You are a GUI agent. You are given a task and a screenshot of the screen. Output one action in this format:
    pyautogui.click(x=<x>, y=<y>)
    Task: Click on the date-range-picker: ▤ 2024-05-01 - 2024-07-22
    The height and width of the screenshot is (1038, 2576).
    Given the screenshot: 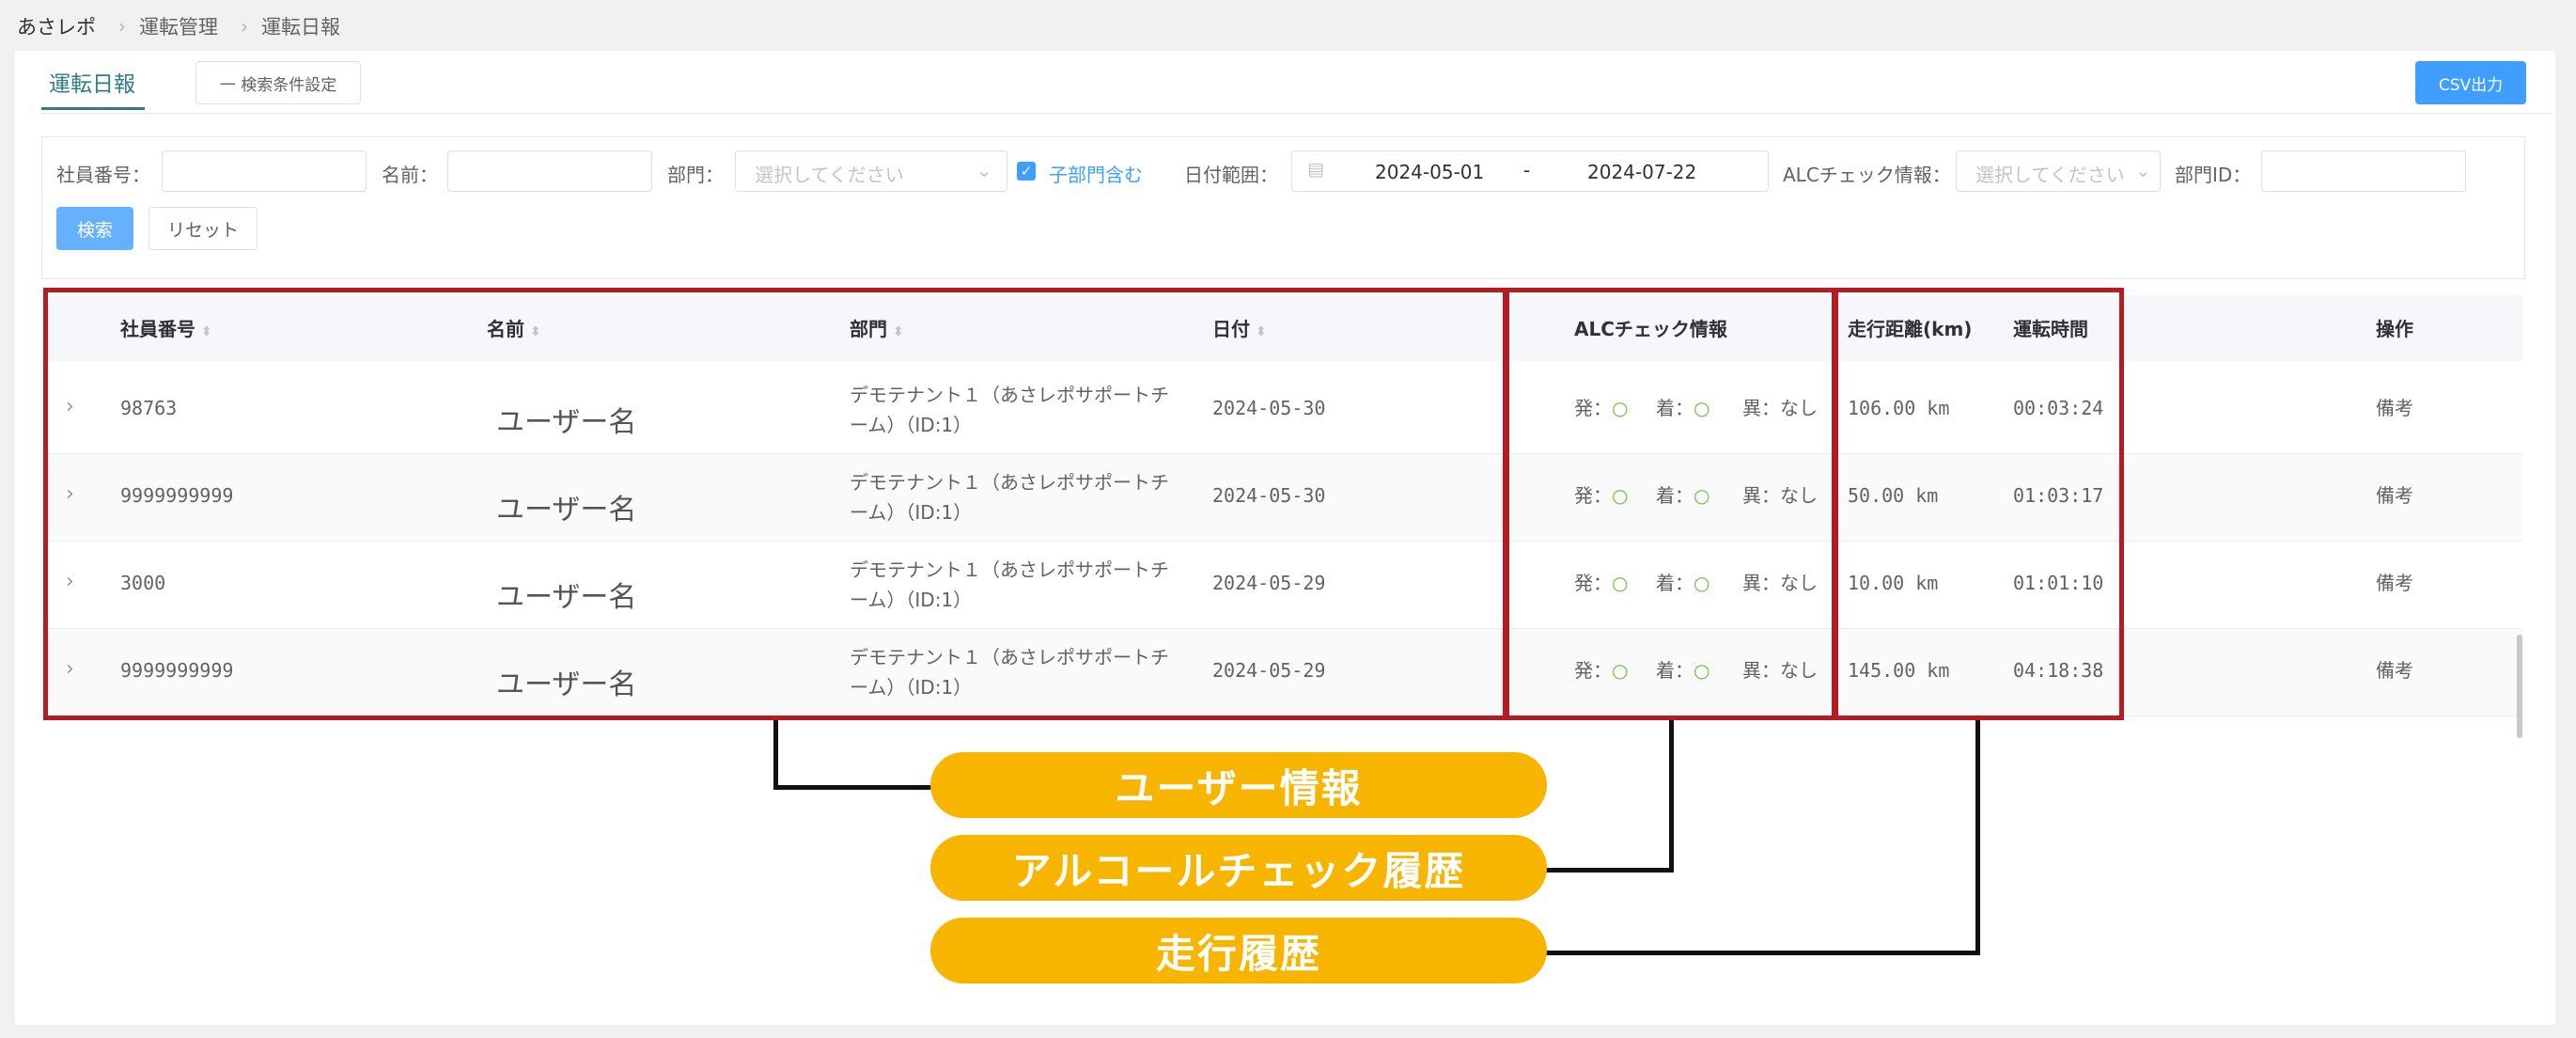 What is the action you would take?
    pyautogui.click(x=1530, y=171)
    